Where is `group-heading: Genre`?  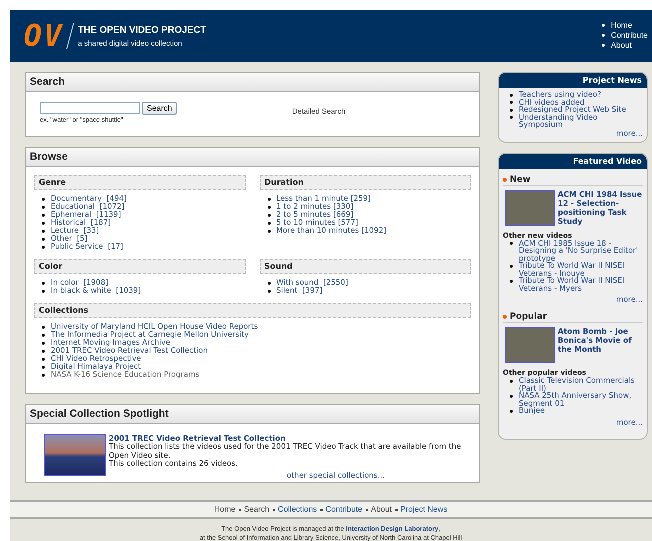
group-heading: Genre is located at coordinates (140, 182).